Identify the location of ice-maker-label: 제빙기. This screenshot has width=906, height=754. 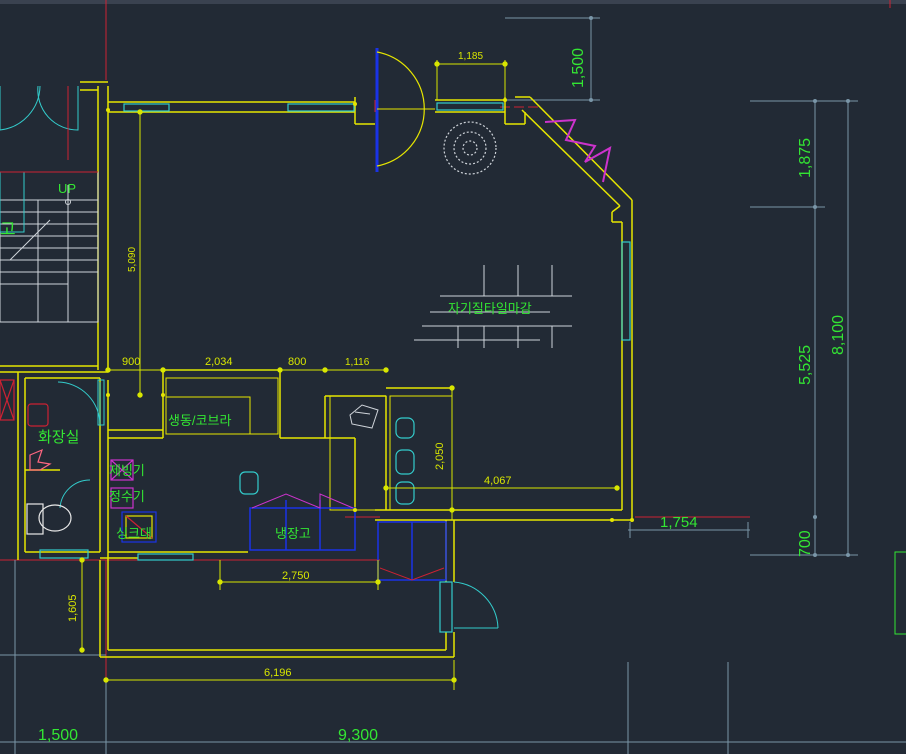
(127, 470).